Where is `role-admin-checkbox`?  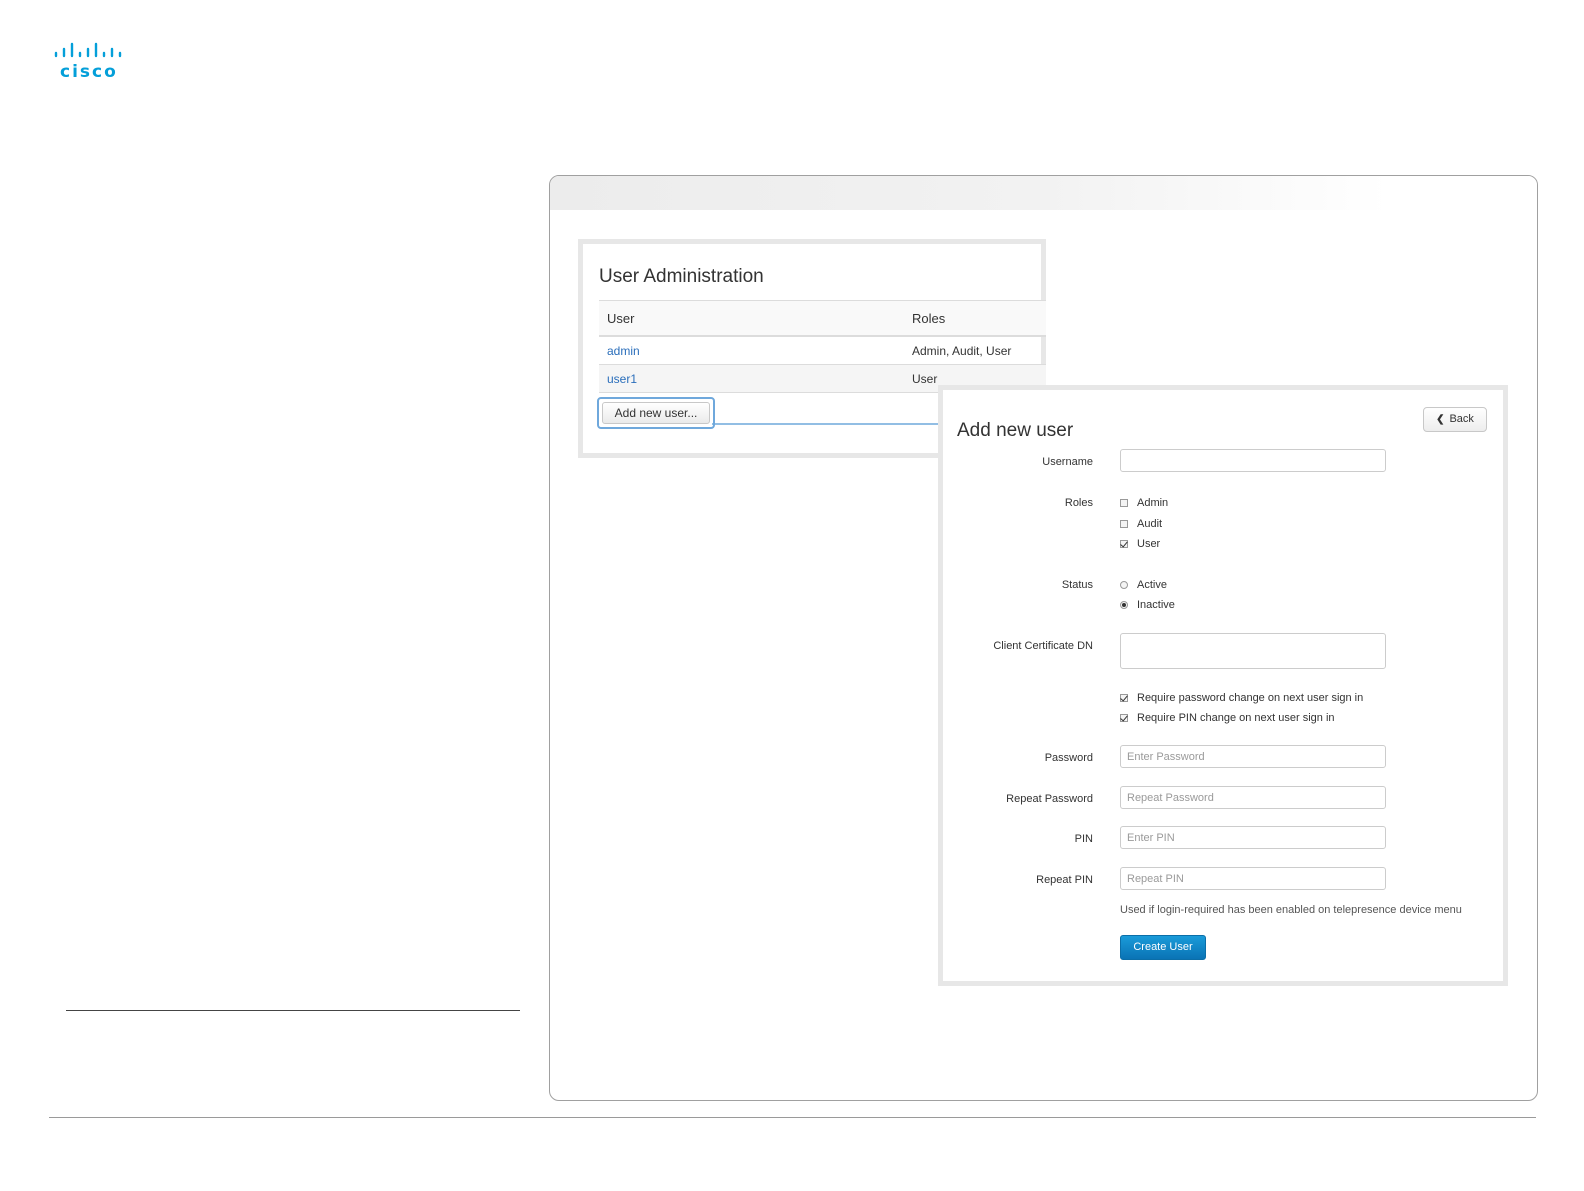
role-admin-checkbox is located at coordinates (1124, 503).